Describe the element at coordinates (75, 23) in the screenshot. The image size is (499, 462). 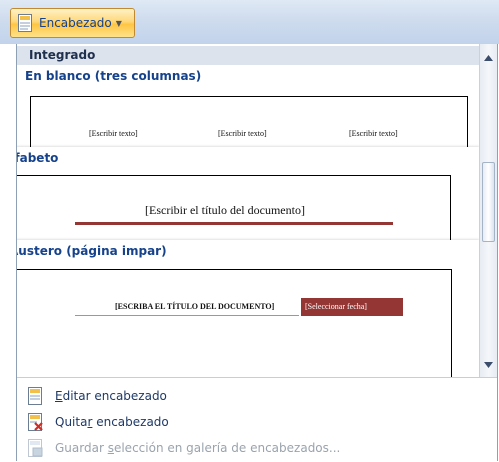
I see `header-dropdown-label: Encabezado` at that location.